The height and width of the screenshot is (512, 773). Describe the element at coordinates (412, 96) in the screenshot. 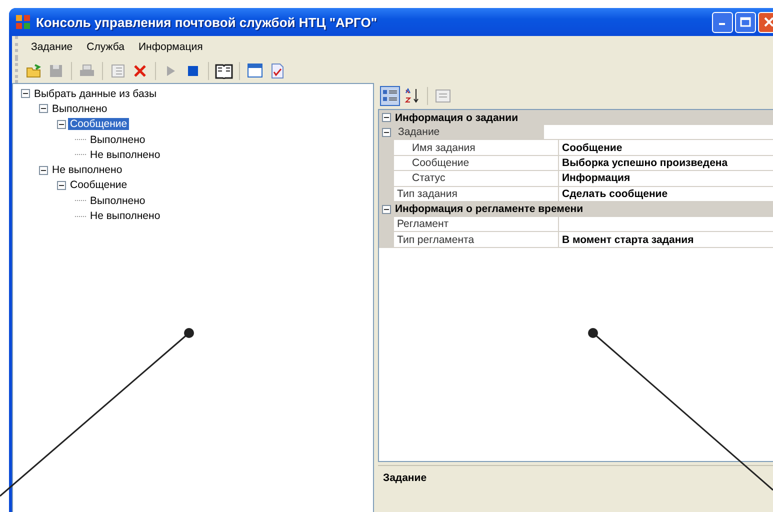

I see `sort-icon` at that location.